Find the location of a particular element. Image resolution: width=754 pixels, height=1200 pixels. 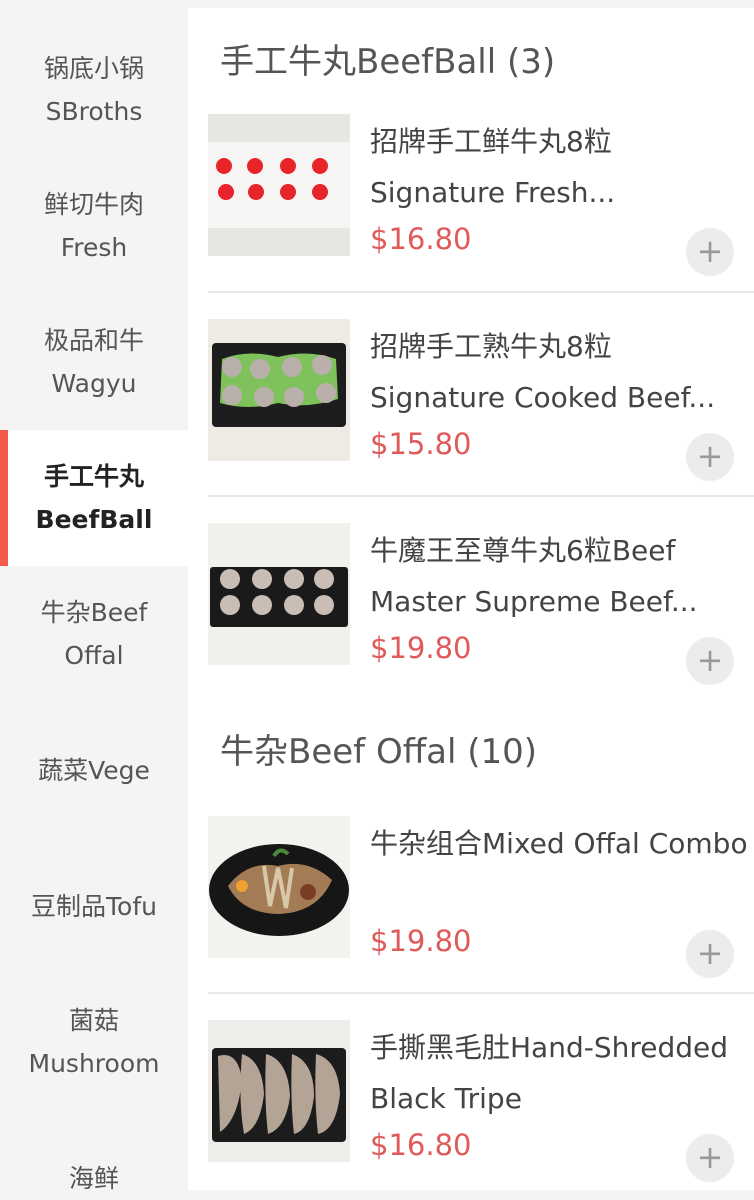

sidebar-item-label: 蔬菜Vege is located at coordinates (94, 770).